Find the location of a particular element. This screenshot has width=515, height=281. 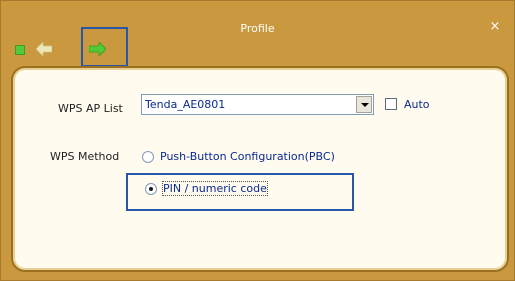

wps-method-label: WPS Method is located at coordinates (85, 156).